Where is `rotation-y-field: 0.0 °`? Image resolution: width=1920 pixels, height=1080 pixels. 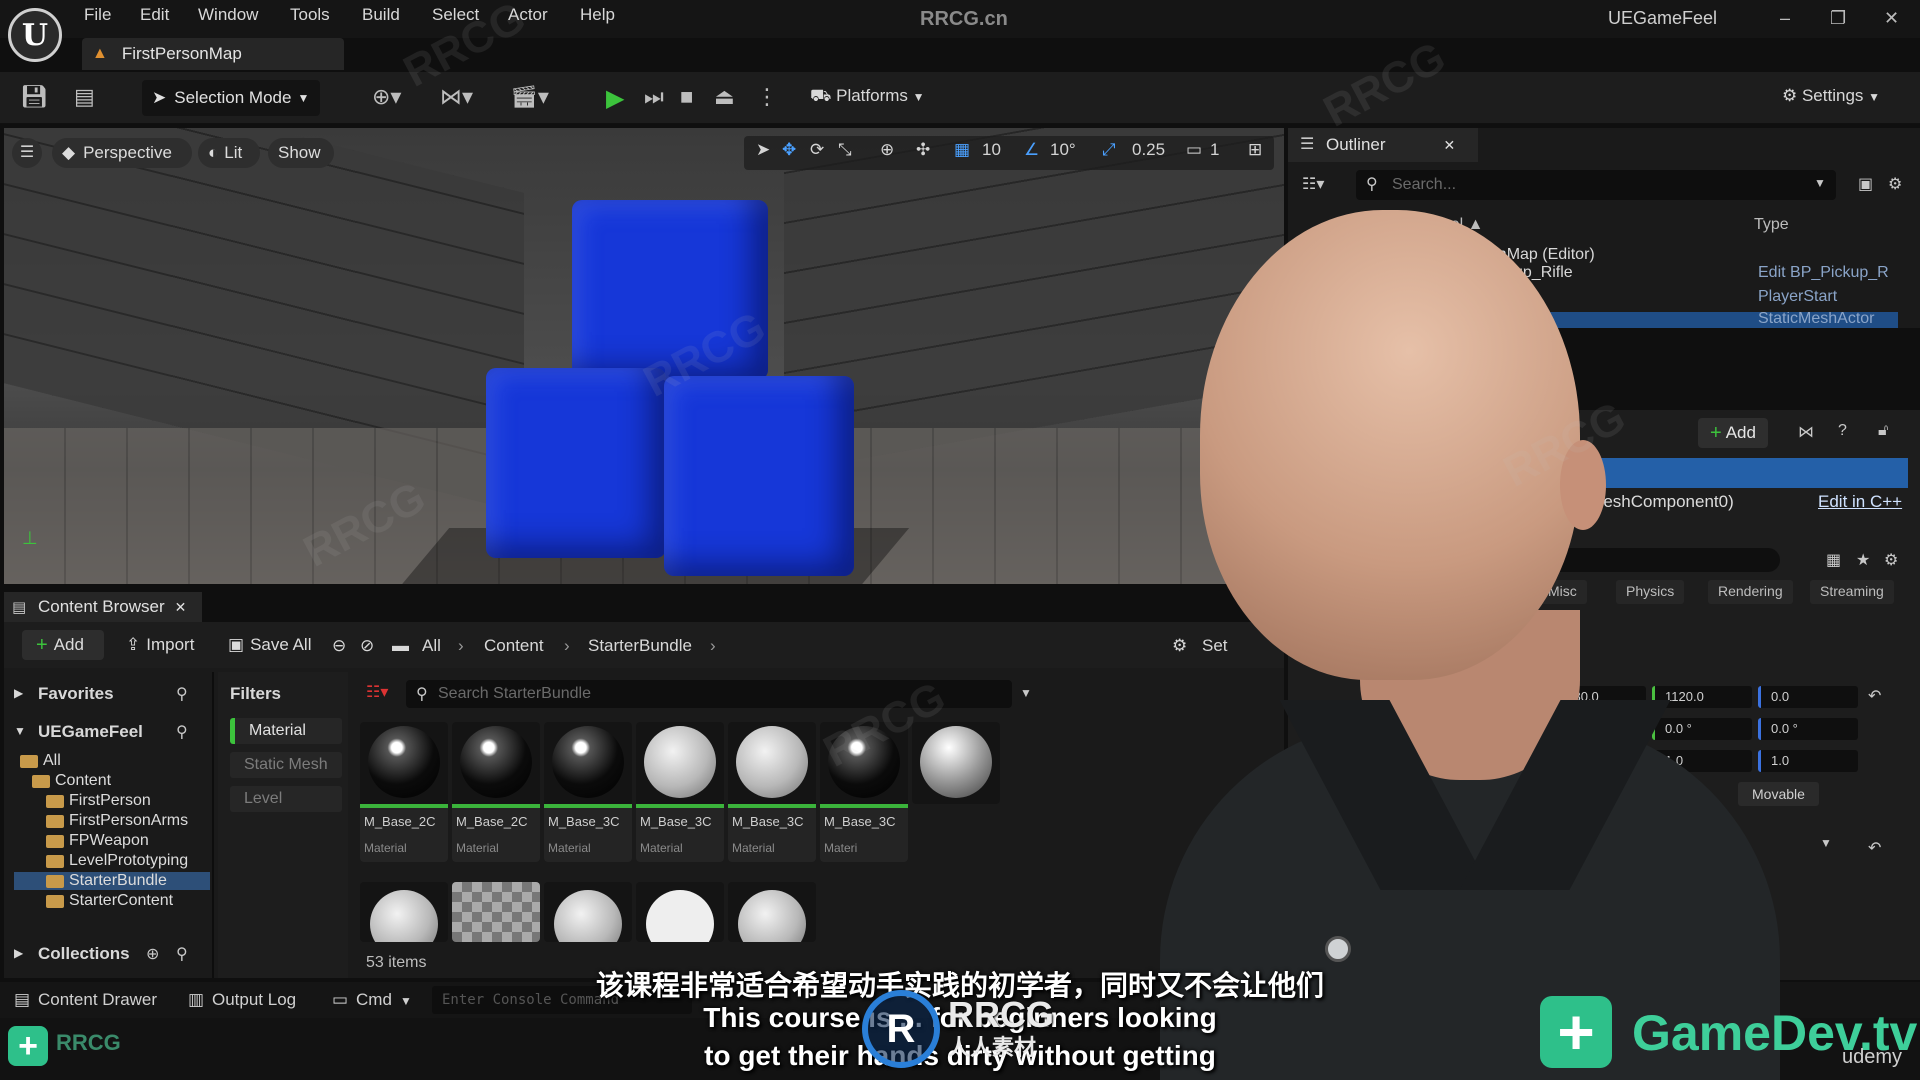
rotation-y-field: 0.0 ° is located at coordinates (1702, 729).